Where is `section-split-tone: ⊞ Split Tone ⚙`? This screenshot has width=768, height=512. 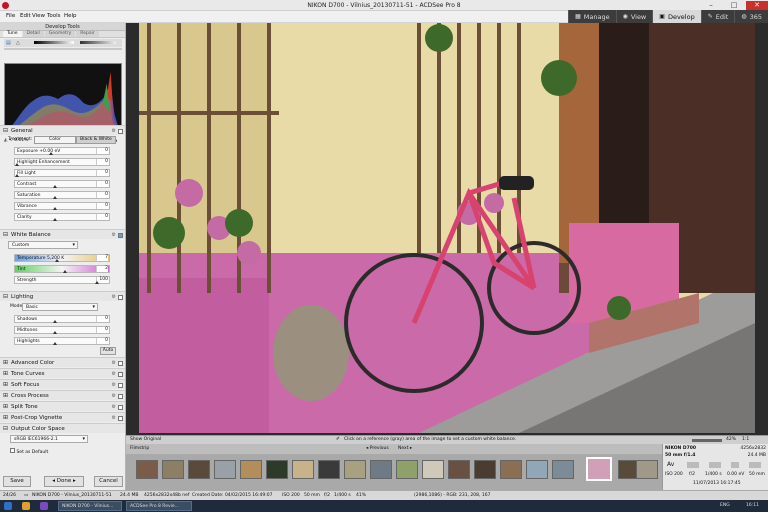 section-split-tone: ⊞ Split Tone ⚙ is located at coordinates (62, 406).